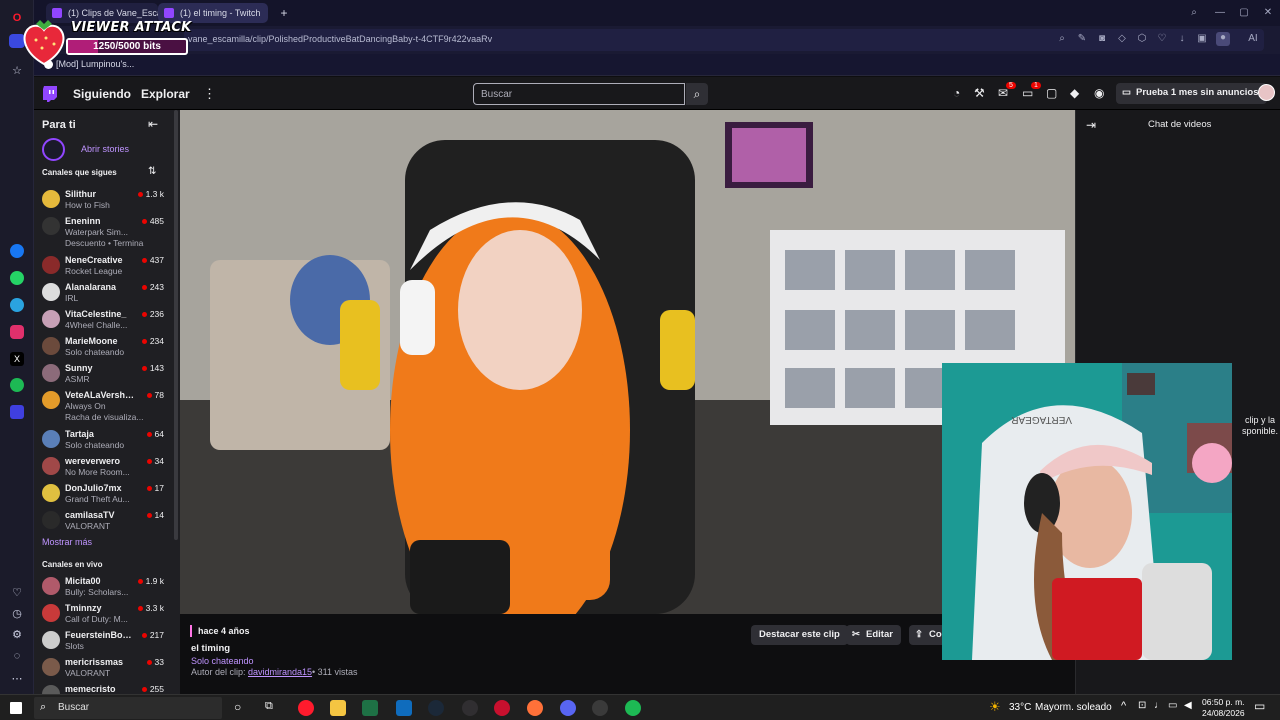 The width and height of the screenshot is (1280, 720). I want to click on minimize-icon: —, so click(1220, 13).